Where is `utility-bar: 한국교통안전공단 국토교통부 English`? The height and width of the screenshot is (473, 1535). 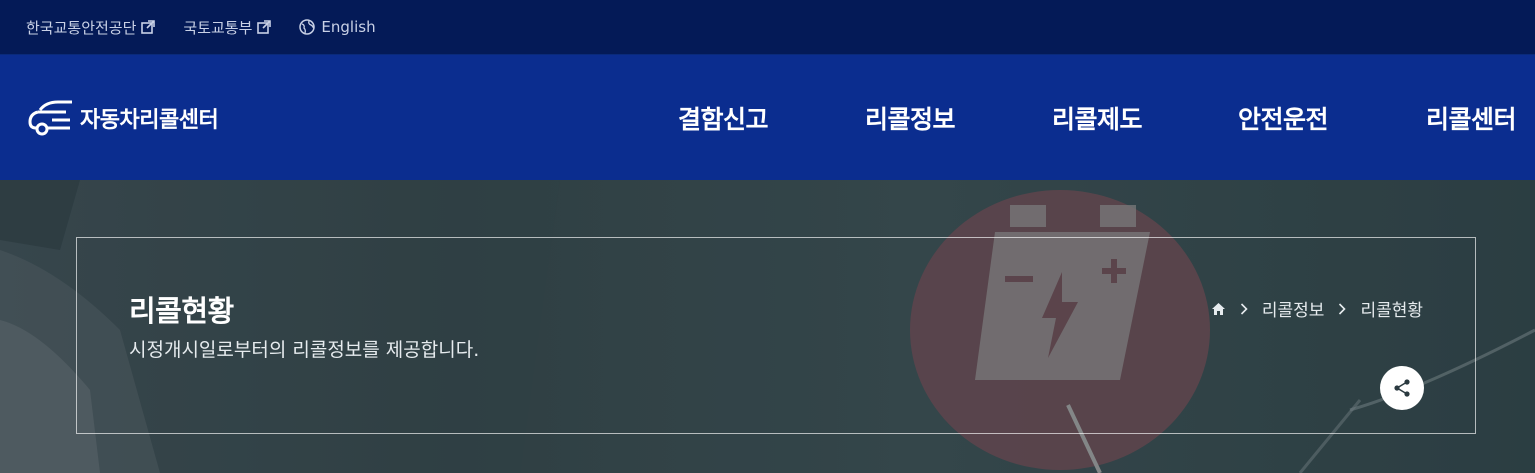 utility-bar: 한국교통안전공단 국토교통부 English is located at coordinates (767, 27).